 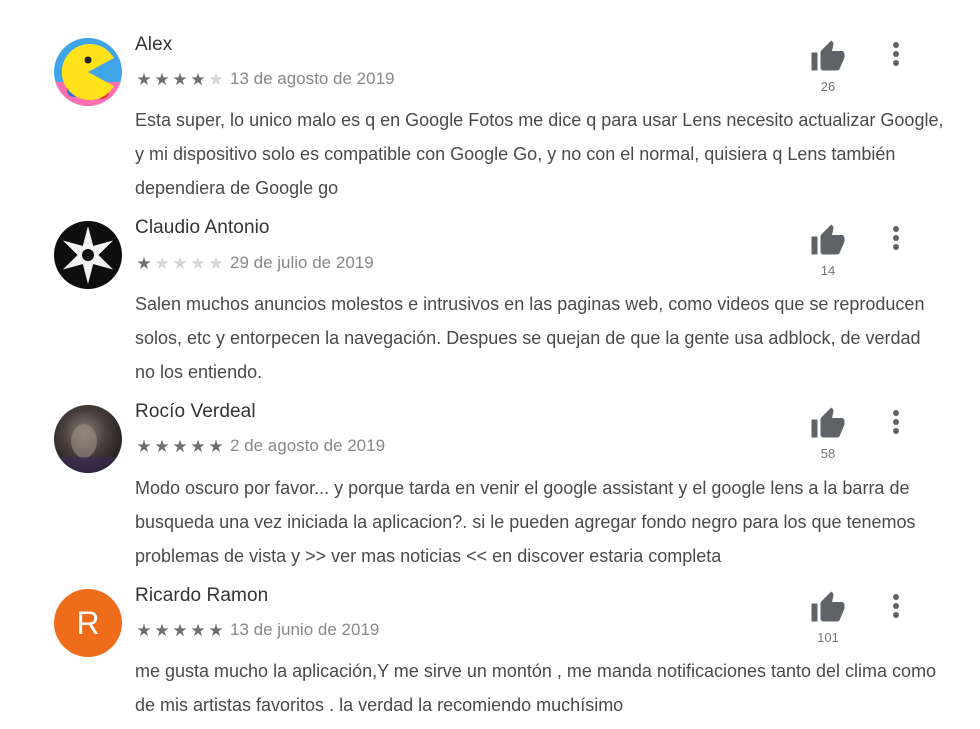 What do you see at coordinates (312, 78) in the screenshot?
I see `review-date: 13 de agosto de 2019` at bounding box center [312, 78].